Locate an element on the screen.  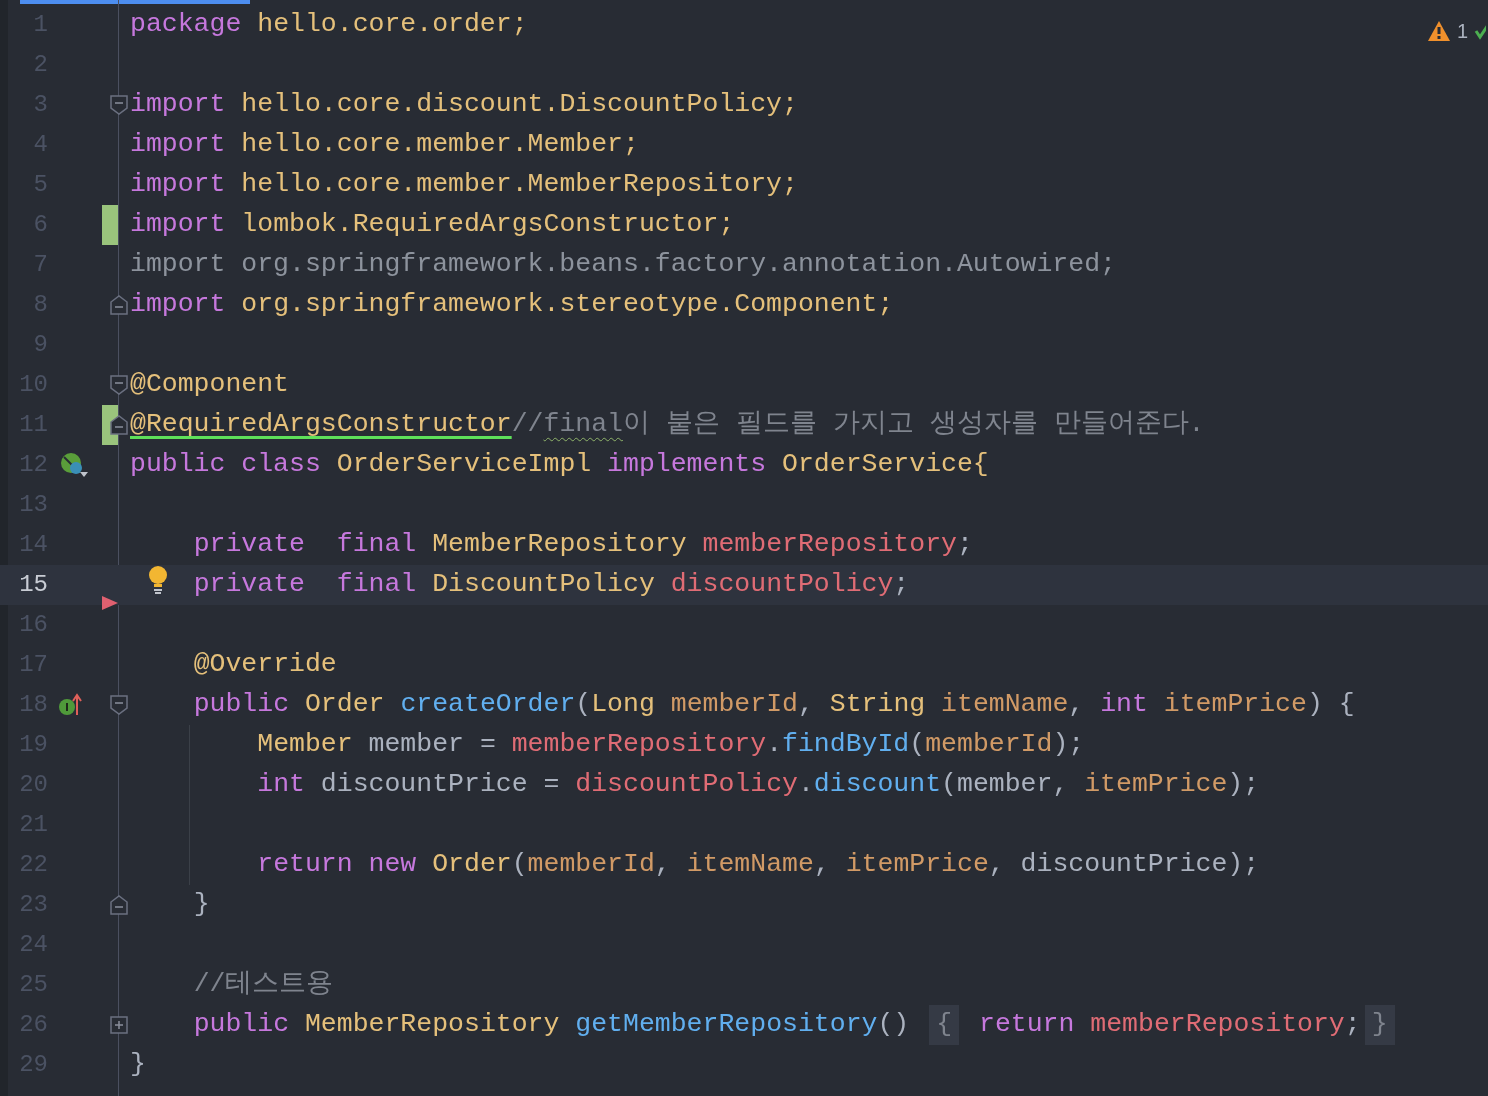
implements-icon is located at coordinates (72, 705).